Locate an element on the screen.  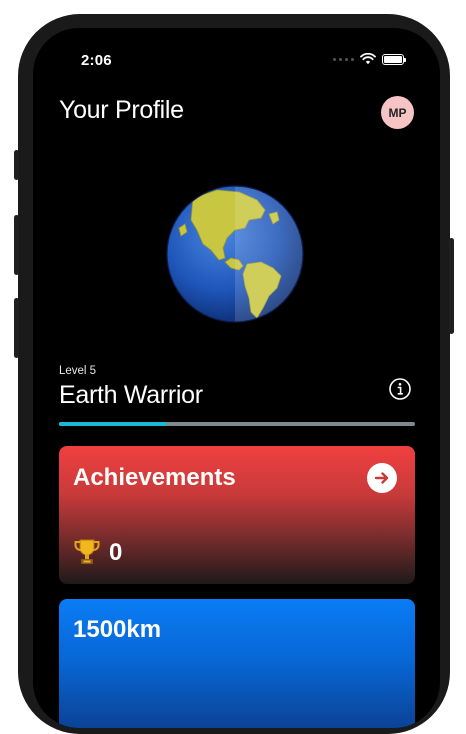
distance-value: 1500km is located at coordinates (117, 629).